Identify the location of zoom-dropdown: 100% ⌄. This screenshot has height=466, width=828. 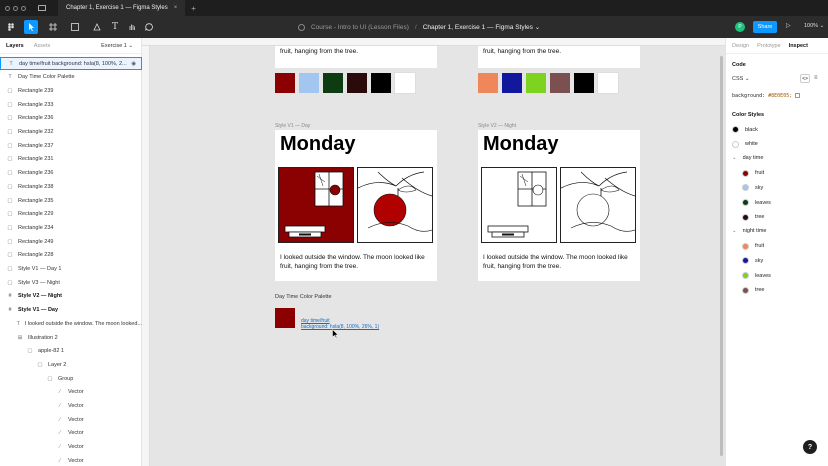
(814, 26).